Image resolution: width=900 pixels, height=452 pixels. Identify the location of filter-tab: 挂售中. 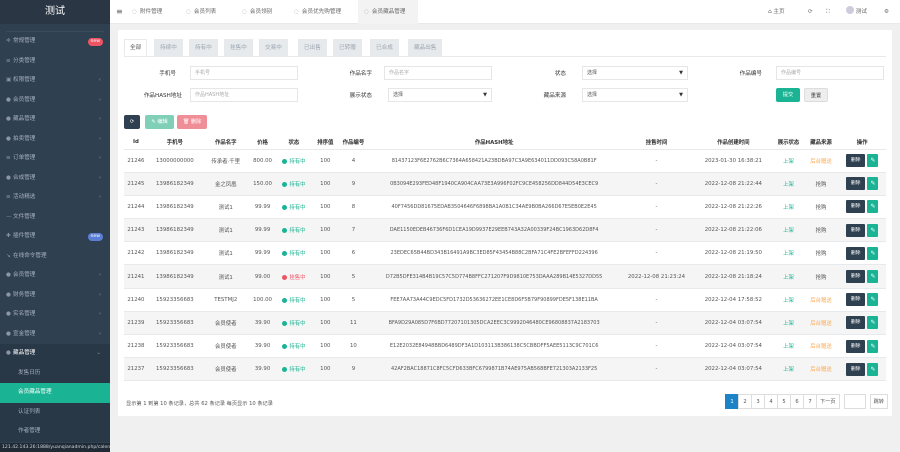
(238, 47).